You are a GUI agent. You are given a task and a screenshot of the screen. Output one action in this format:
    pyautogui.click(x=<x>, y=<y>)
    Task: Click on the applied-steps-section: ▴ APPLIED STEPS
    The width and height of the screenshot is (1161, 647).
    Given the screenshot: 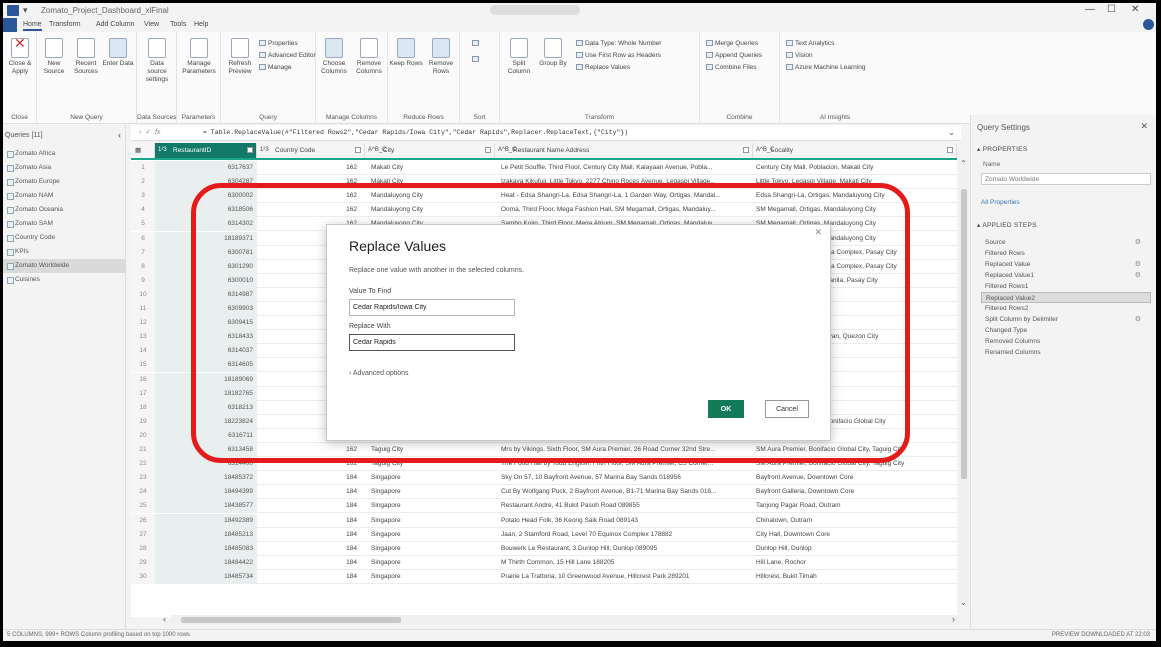 What is the action you would take?
    pyautogui.click(x=1007, y=225)
    